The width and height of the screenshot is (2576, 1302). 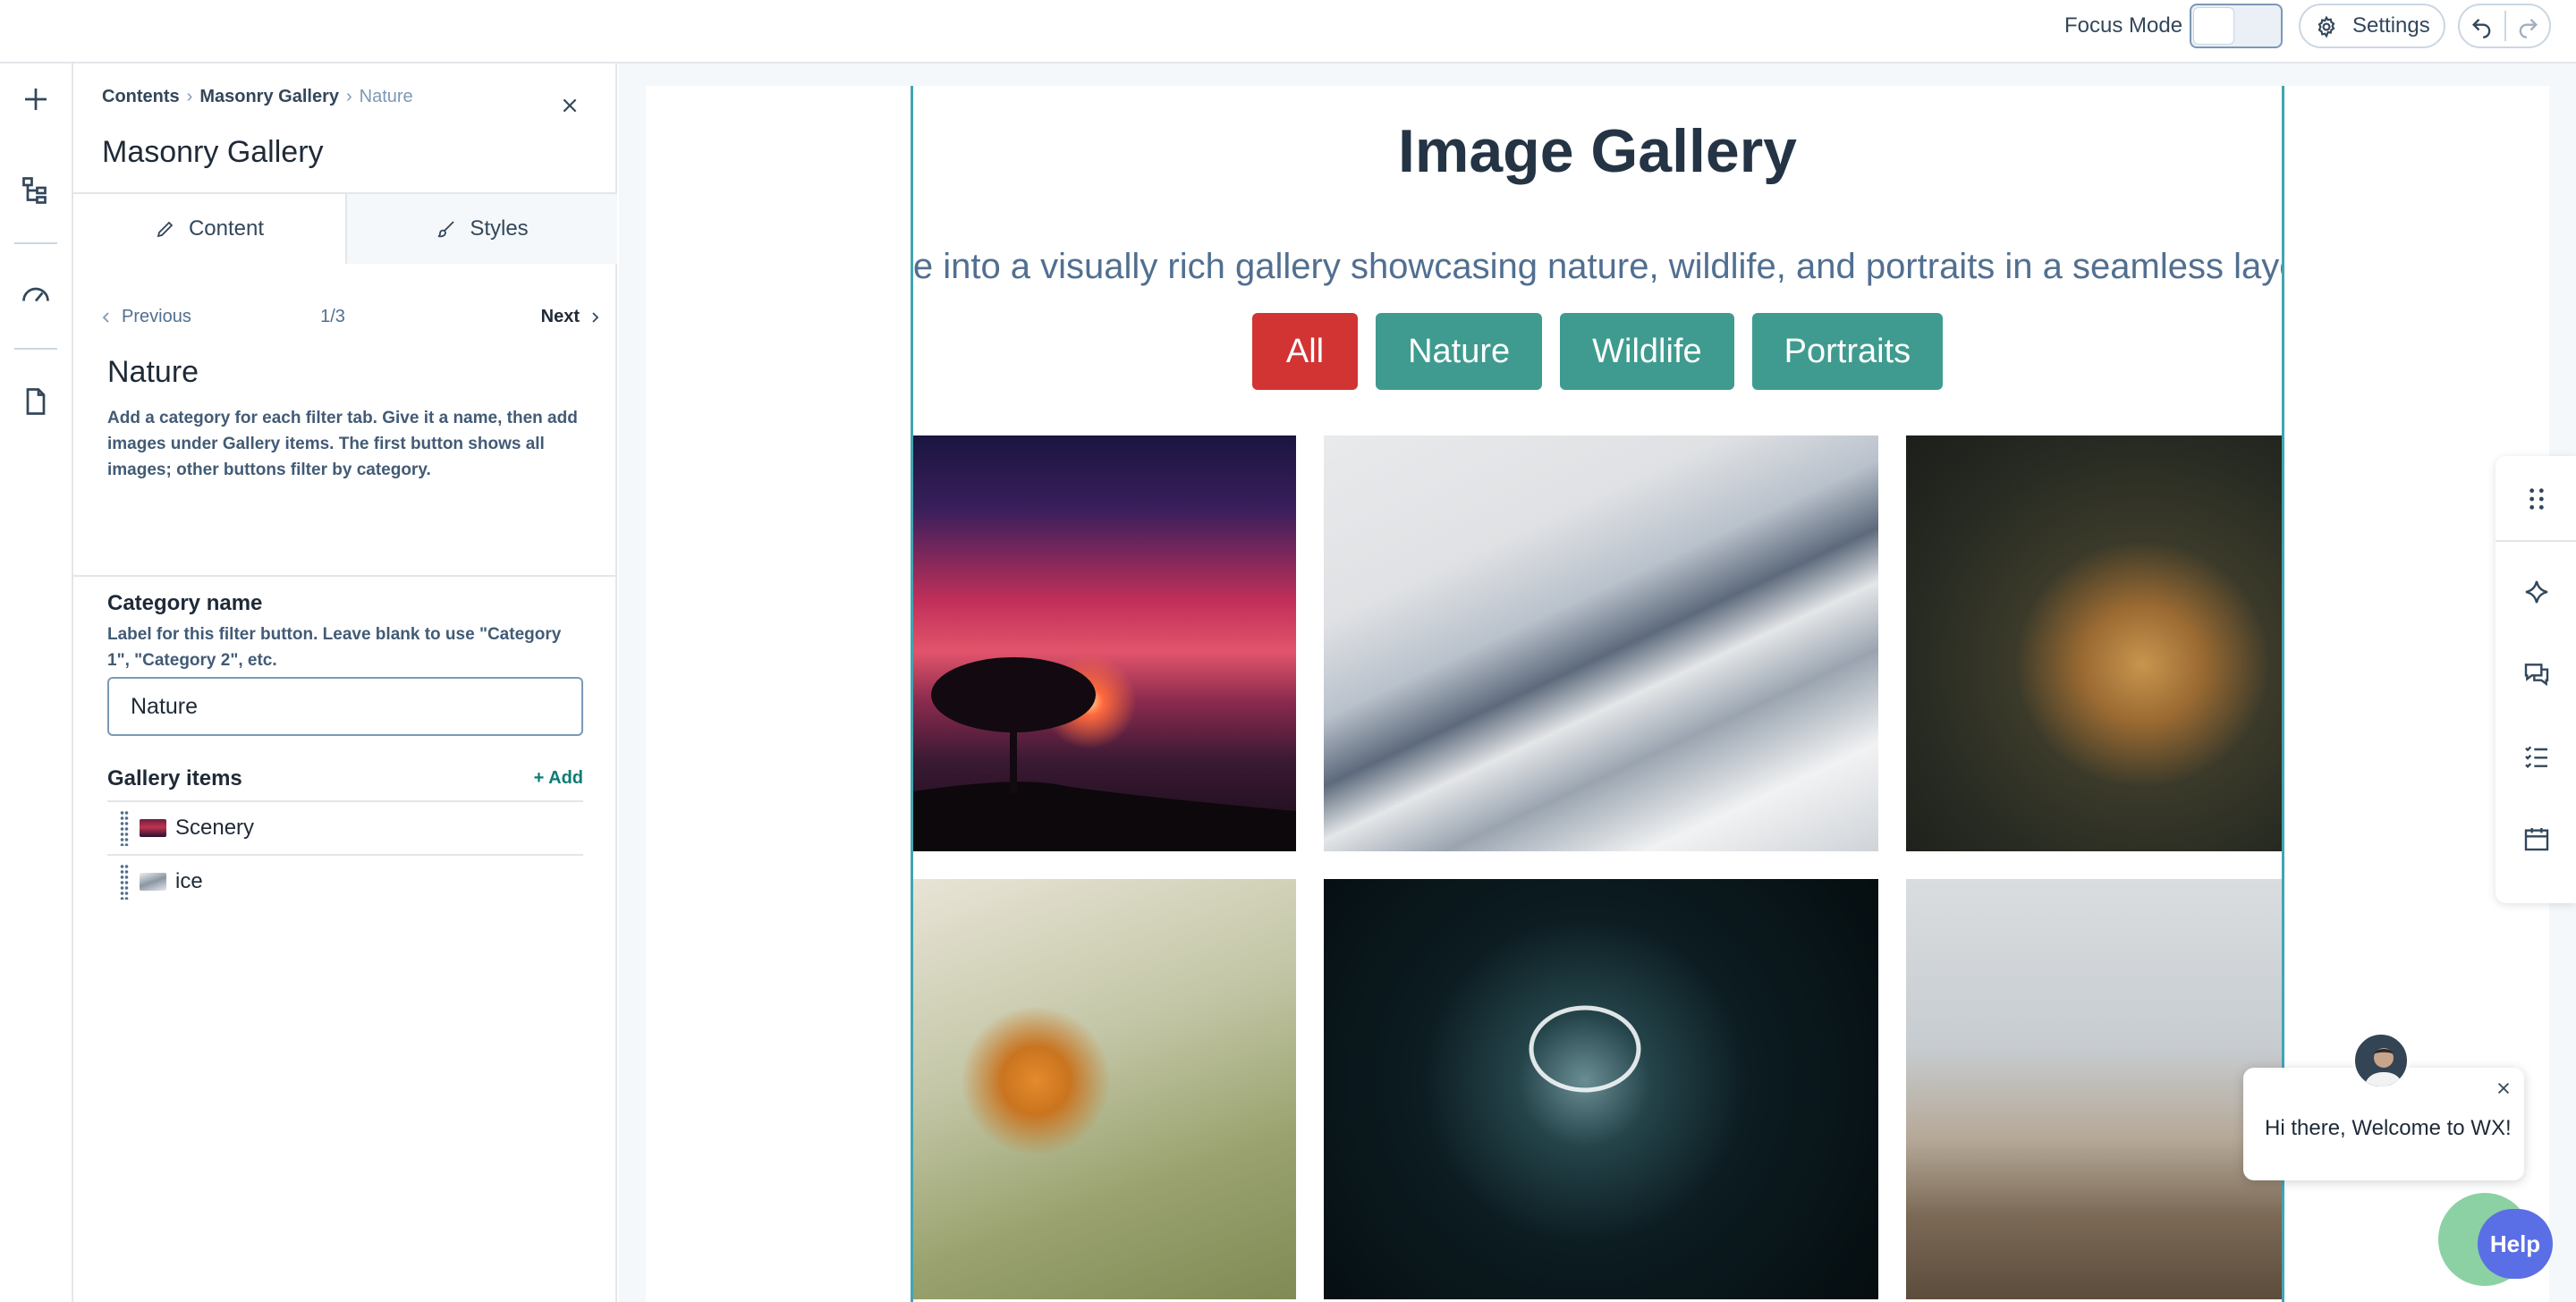 What do you see at coordinates (105, 317) in the screenshot?
I see `chevron-left-icon` at bounding box center [105, 317].